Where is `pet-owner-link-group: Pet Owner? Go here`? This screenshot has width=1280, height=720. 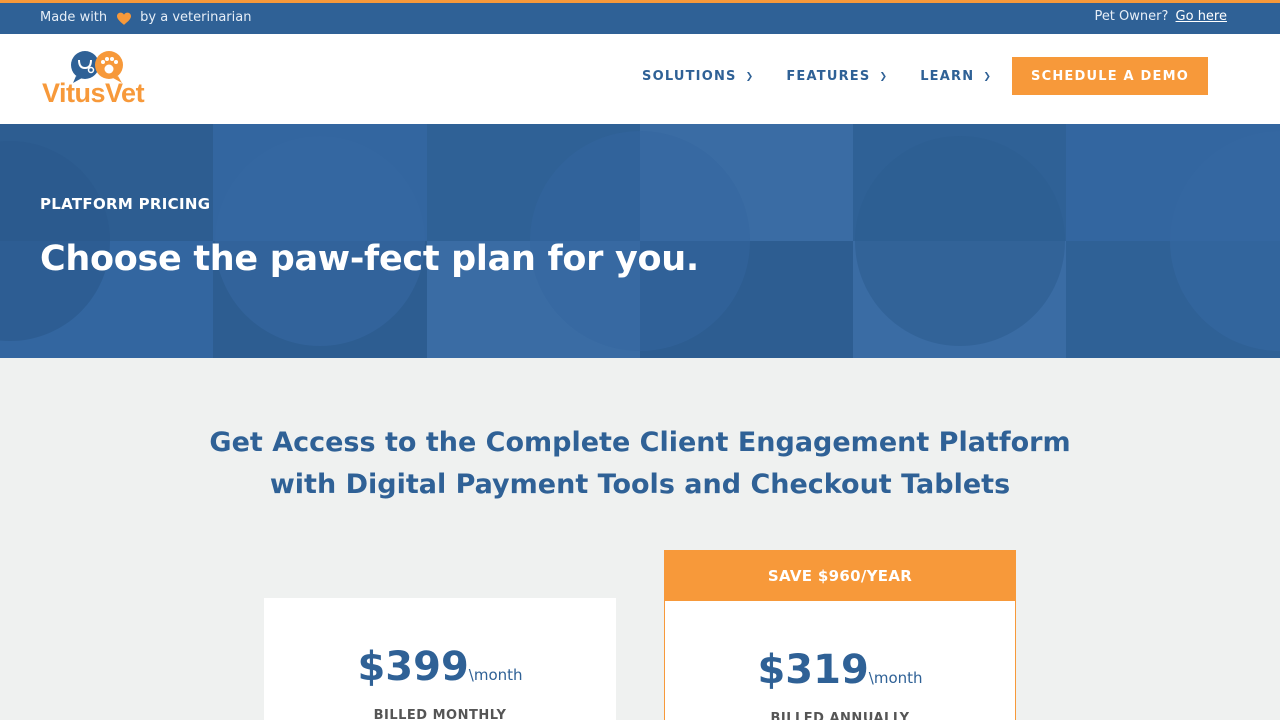 pet-owner-link-group: Pet Owner? Go here is located at coordinates (1160, 16).